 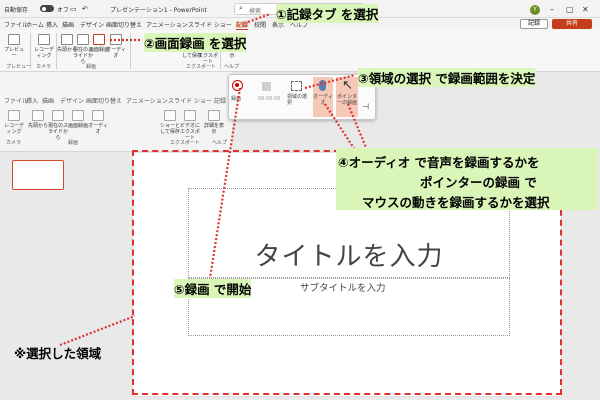 I want to click on callout-line-4b, so click(x=357, y=127).